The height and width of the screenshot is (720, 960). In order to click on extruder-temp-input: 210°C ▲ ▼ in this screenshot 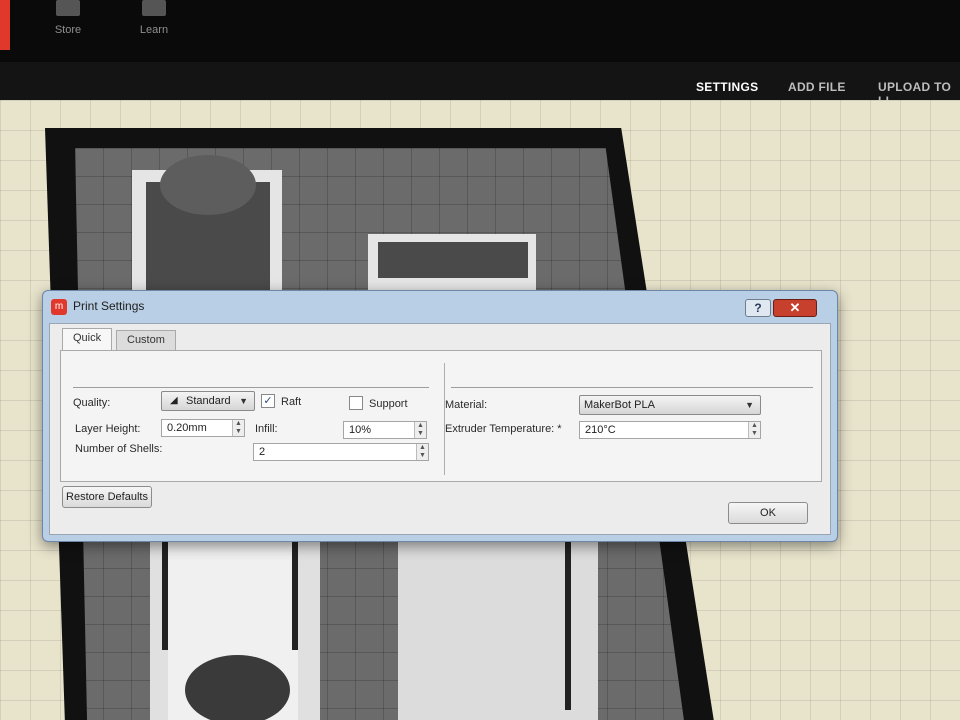, I will do `click(670, 430)`.